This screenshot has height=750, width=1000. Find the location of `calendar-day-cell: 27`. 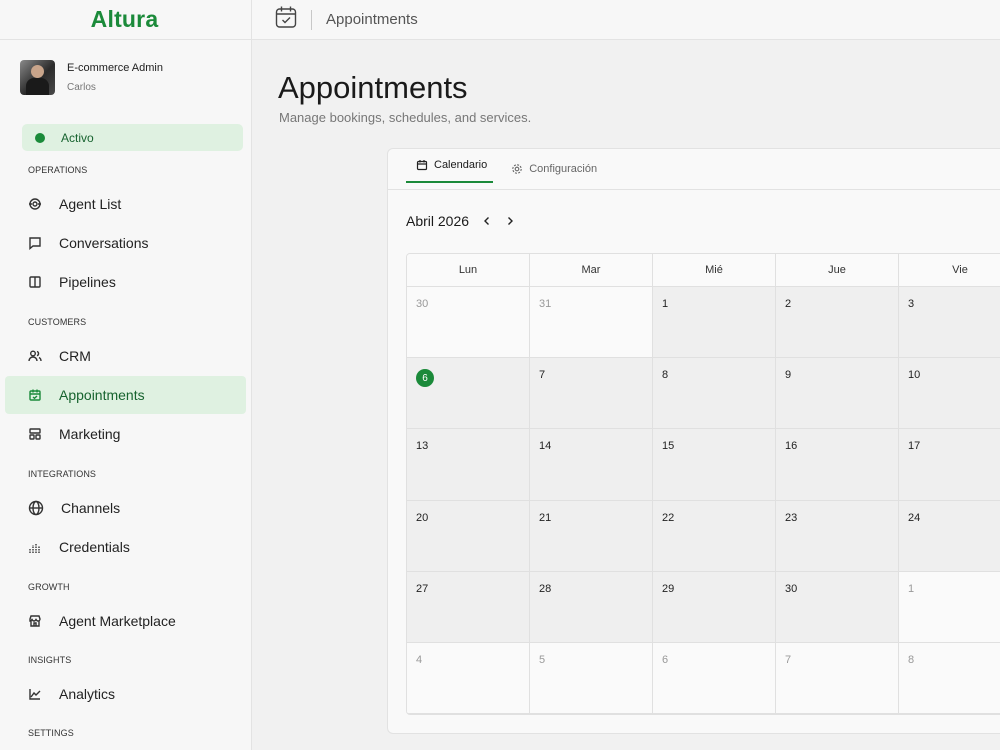

calendar-day-cell: 27 is located at coordinates (468, 606).